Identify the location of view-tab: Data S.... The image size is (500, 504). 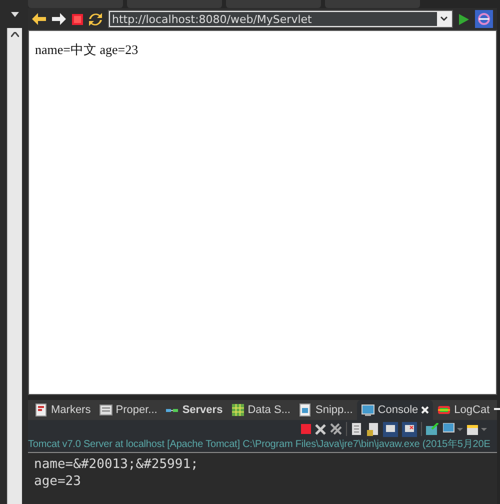
(260, 410).